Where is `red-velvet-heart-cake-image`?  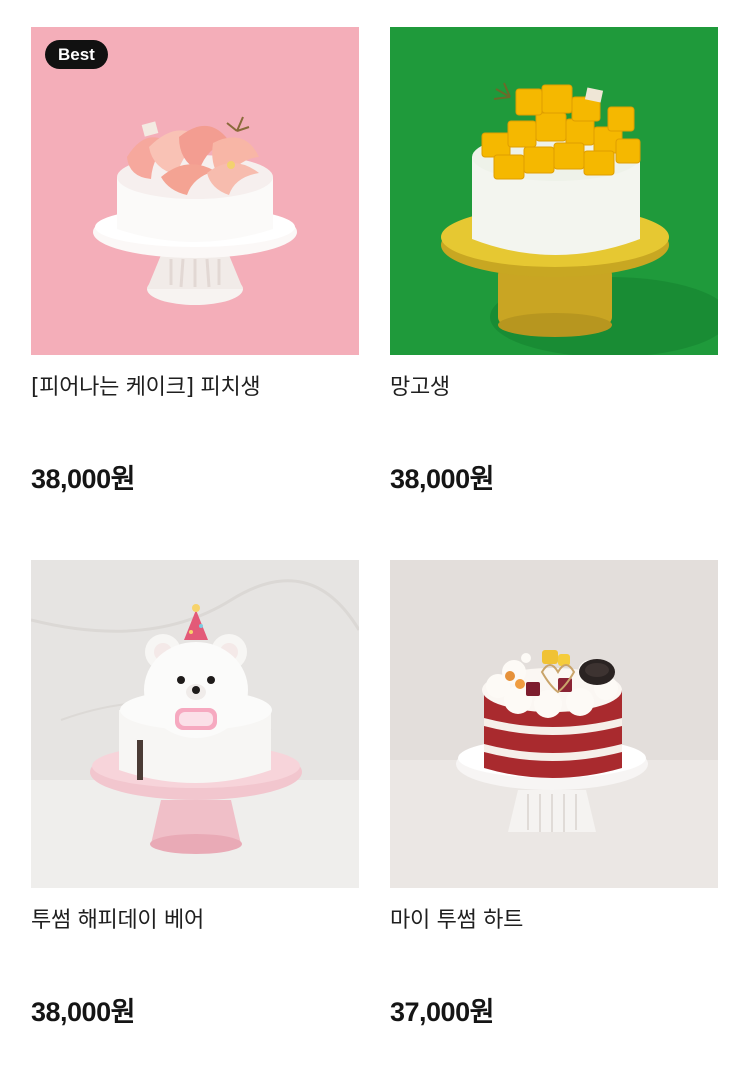 red-velvet-heart-cake-image is located at coordinates (554, 724).